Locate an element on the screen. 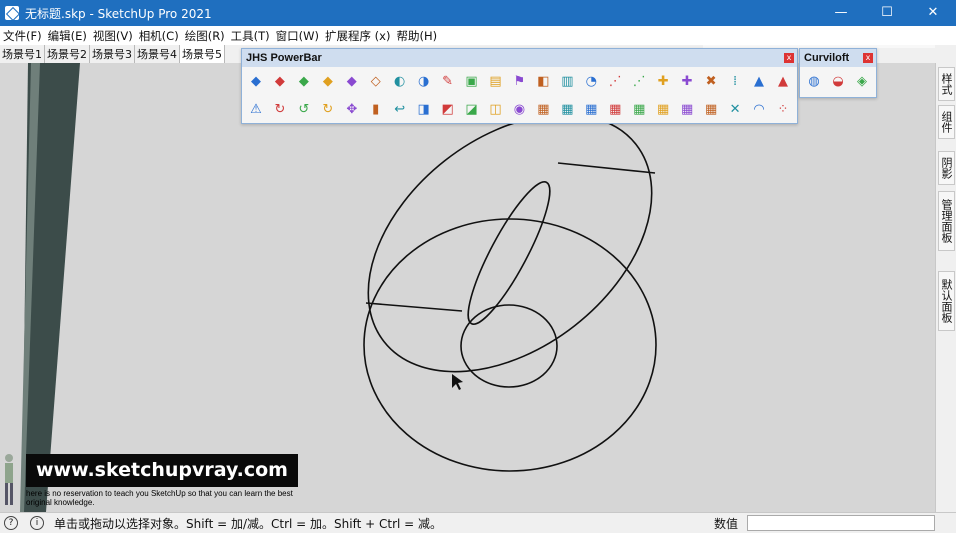 Image resolution: width=956 pixels, height=533 pixels. curviloft-tool-icon: ◍ is located at coordinates (814, 81).